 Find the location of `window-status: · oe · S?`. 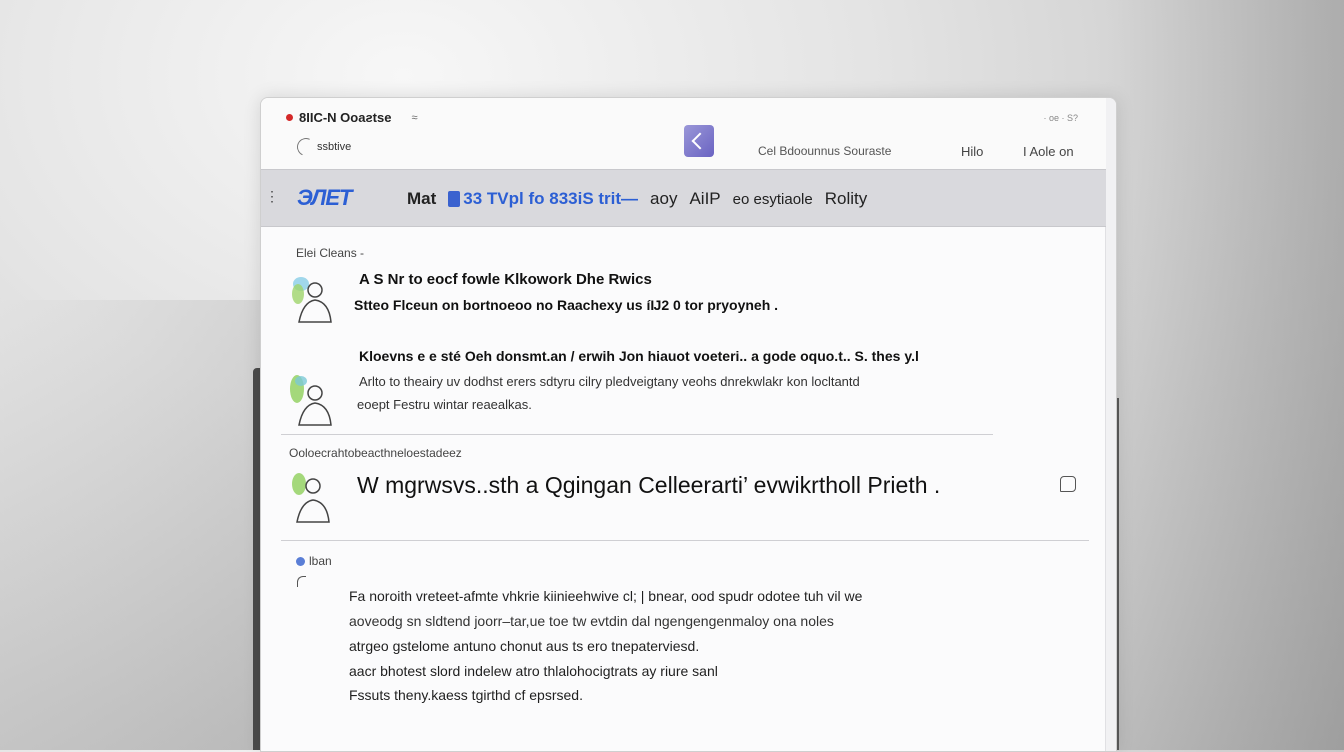

window-status: · oe · S? is located at coordinates (1060, 118).